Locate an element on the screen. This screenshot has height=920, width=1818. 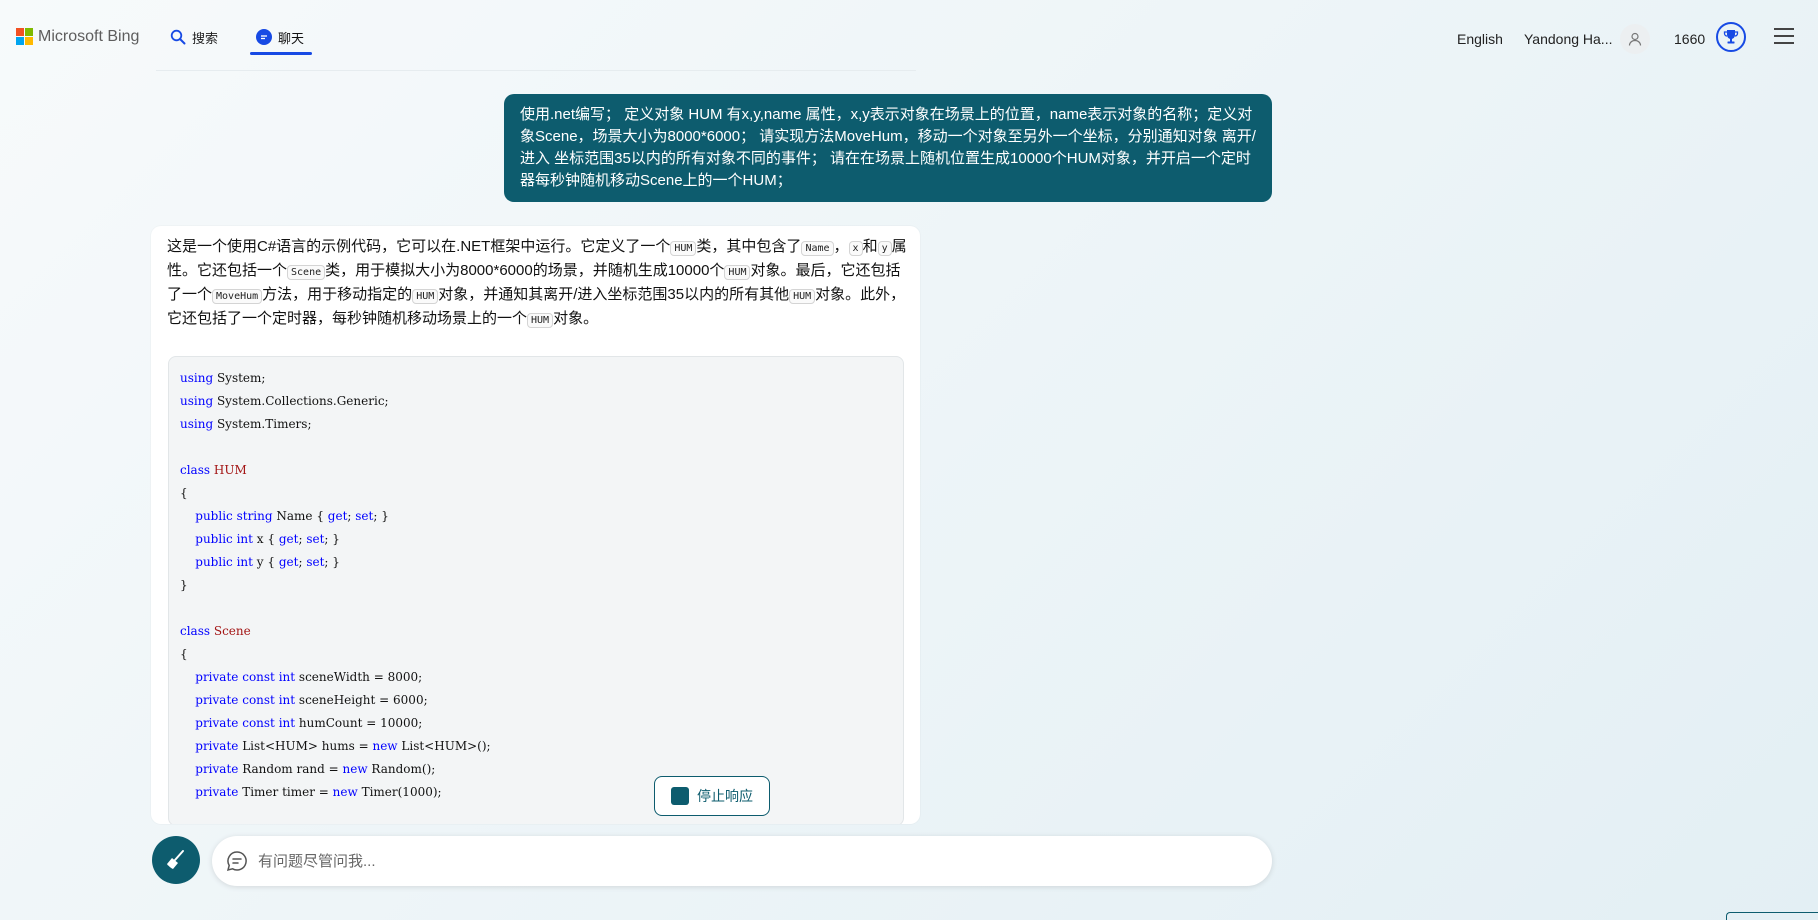
chat-bubble-icon is located at coordinates (236, 861).